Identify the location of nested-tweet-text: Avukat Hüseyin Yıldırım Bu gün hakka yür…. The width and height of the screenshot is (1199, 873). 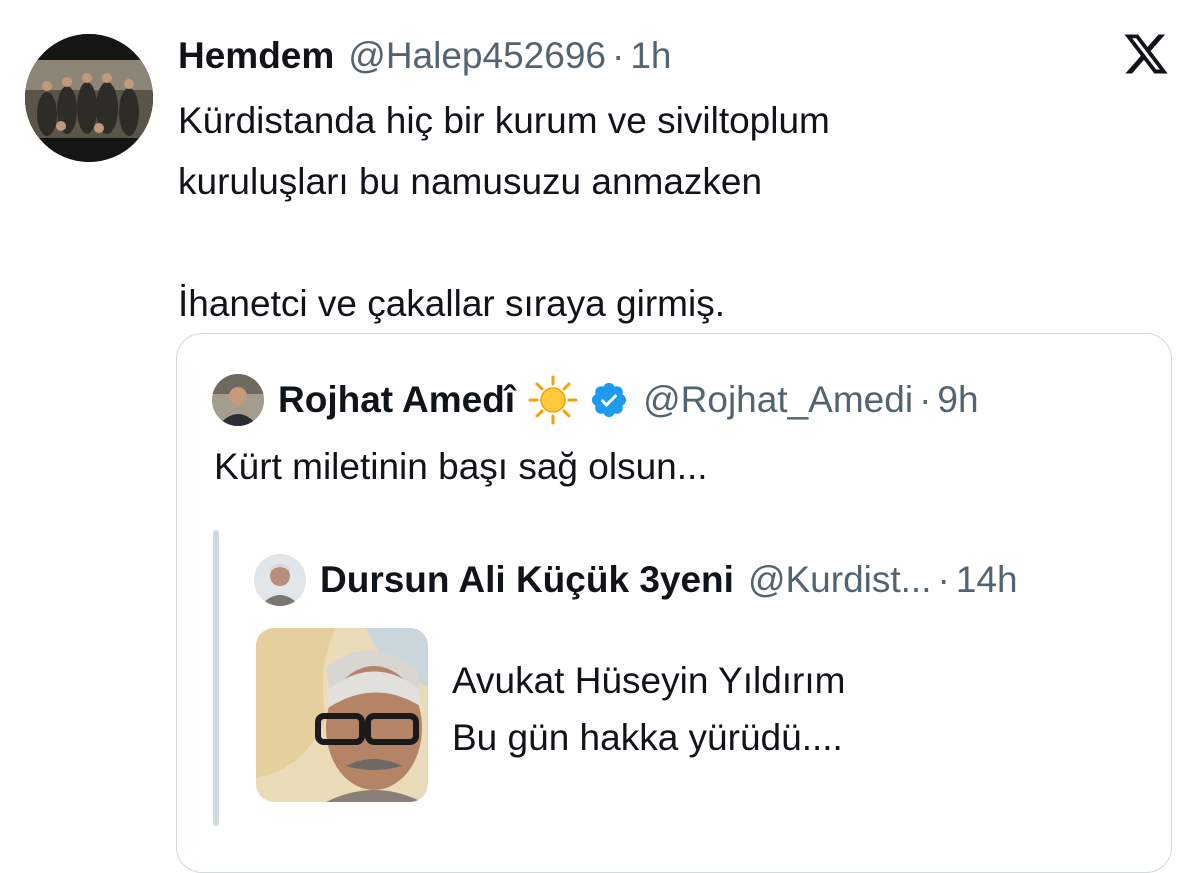
(648, 709).